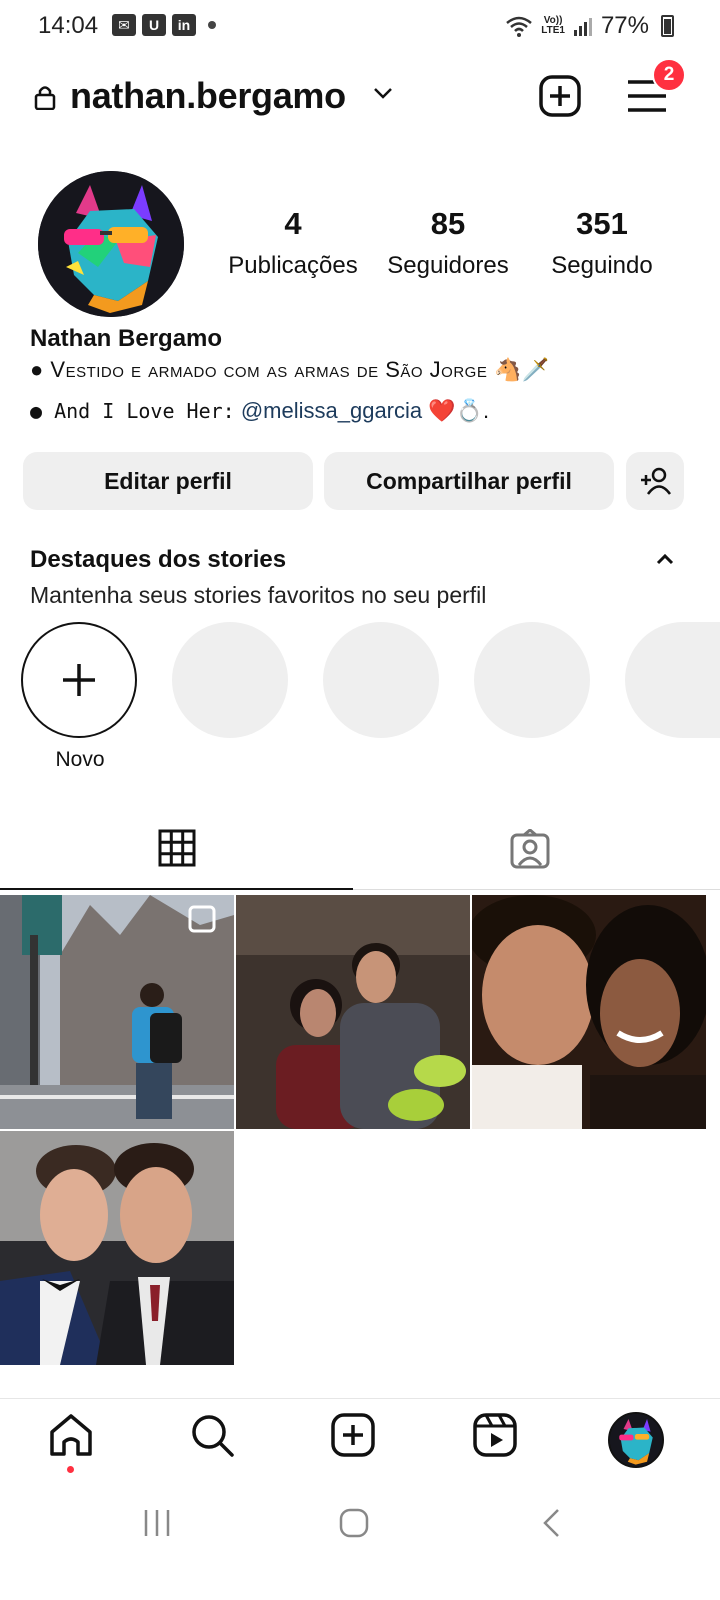  Describe the element at coordinates (602, 265) in the screenshot. I see `following-label: Seguindo` at that location.